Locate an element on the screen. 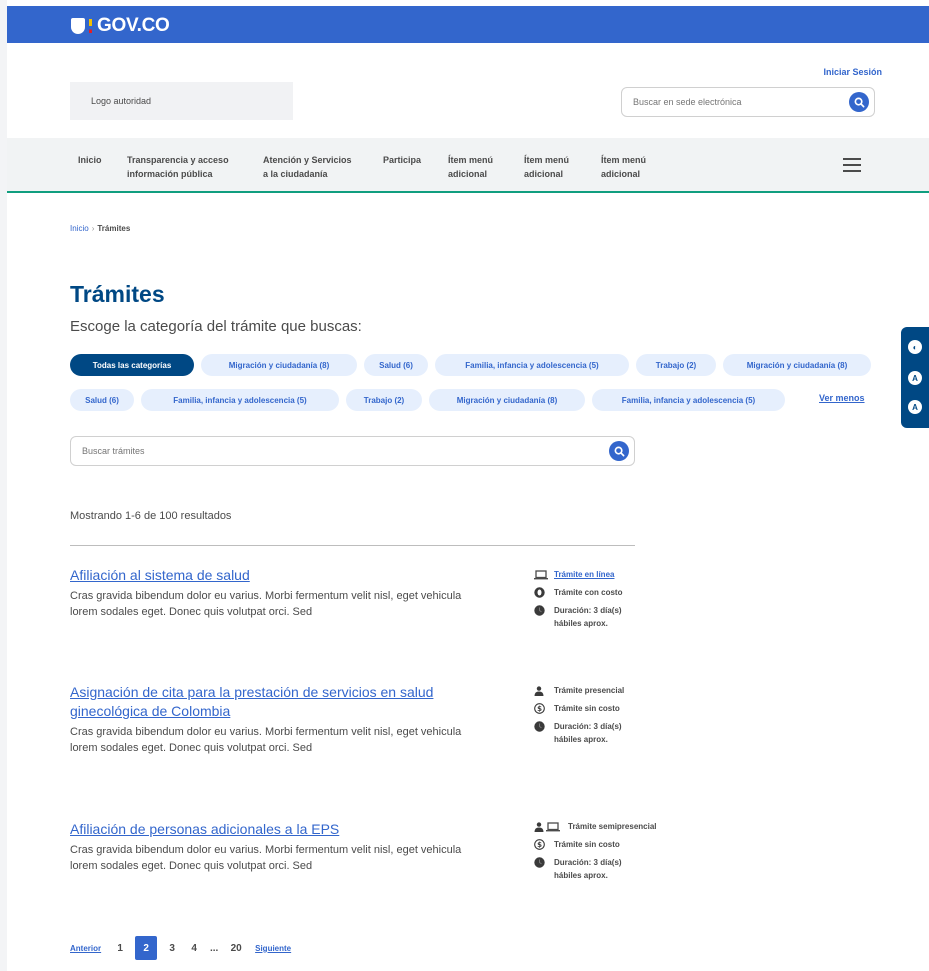 The width and height of the screenshot is (929, 971). page-link-current: 2 is located at coordinates (146, 948).